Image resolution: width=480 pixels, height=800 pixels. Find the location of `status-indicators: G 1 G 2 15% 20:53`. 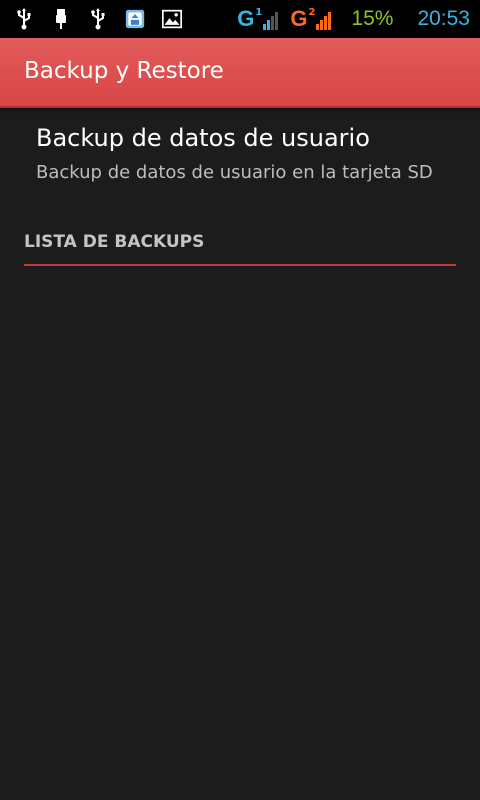

status-indicators: G 1 G 2 15% 20:53 is located at coordinates (353, 19).